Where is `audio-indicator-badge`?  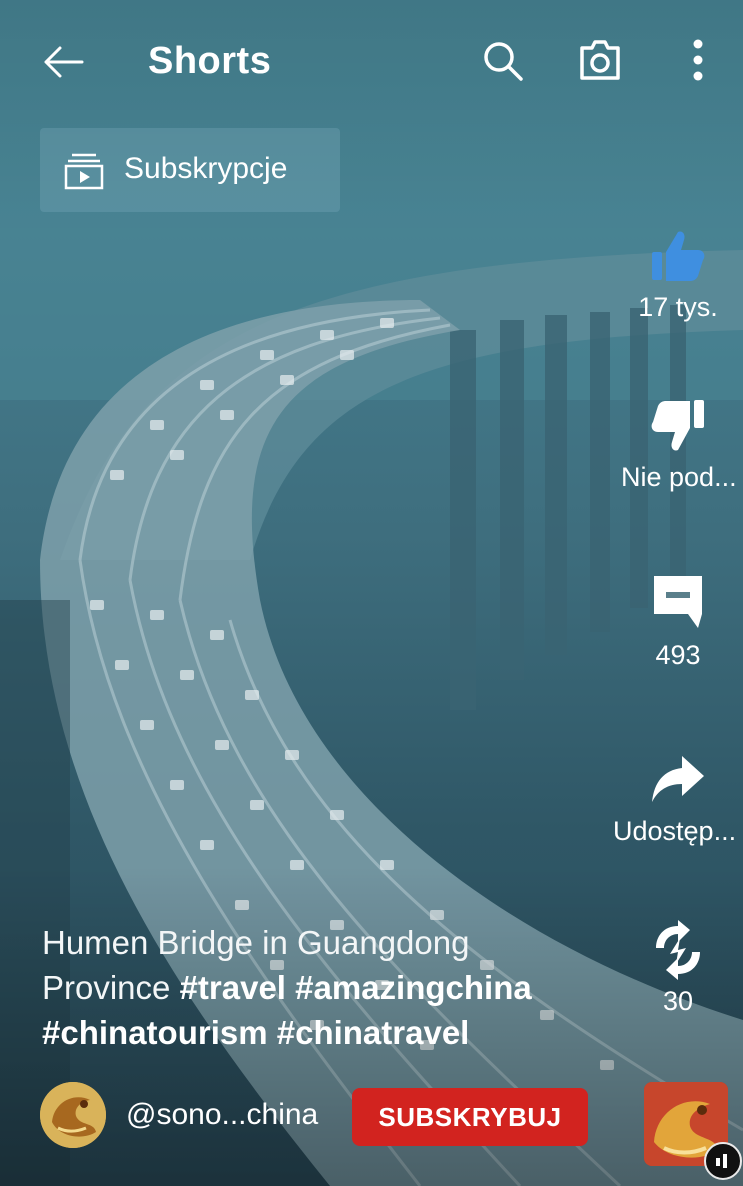
audio-indicator-badge is located at coordinates (723, 1161).